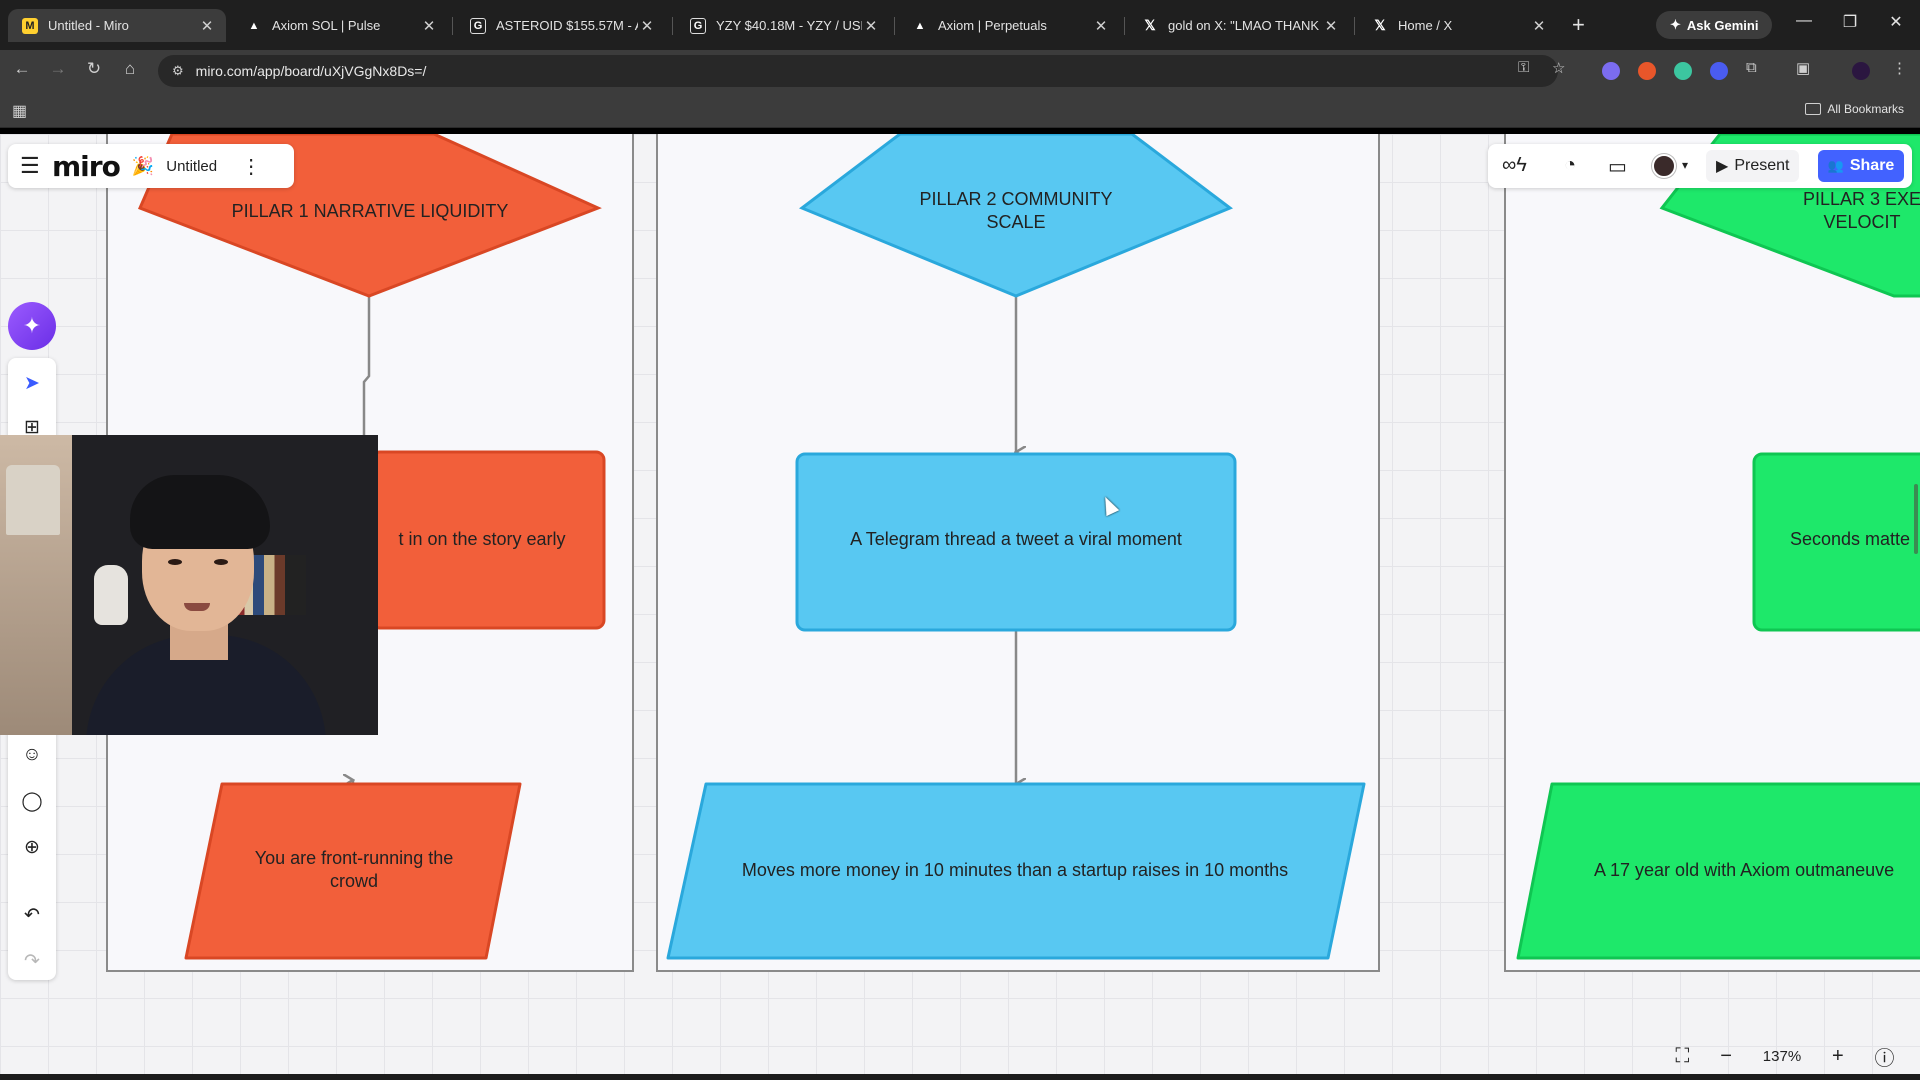 Image resolution: width=1920 pixels, height=1080 pixels. Describe the element at coordinates (567, 25) in the screenshot. I see `tab-title: ASTEROID $155.57M - Aster` at that location.